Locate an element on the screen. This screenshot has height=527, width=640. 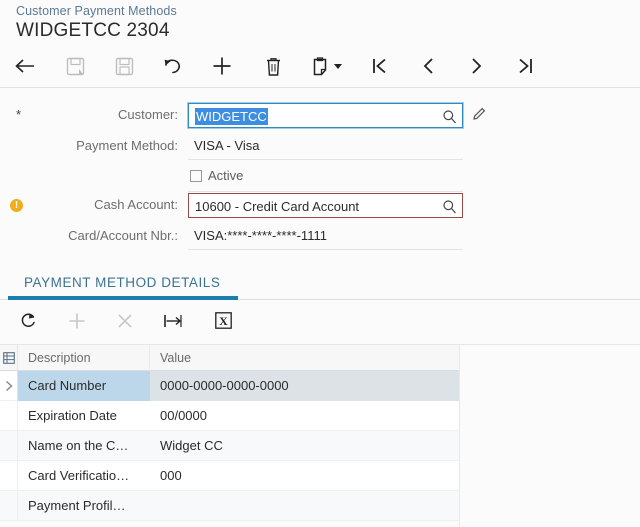
card-account-nbr-label-wrap: Card/Account Nbr.: is located at coordinates (89, 237).